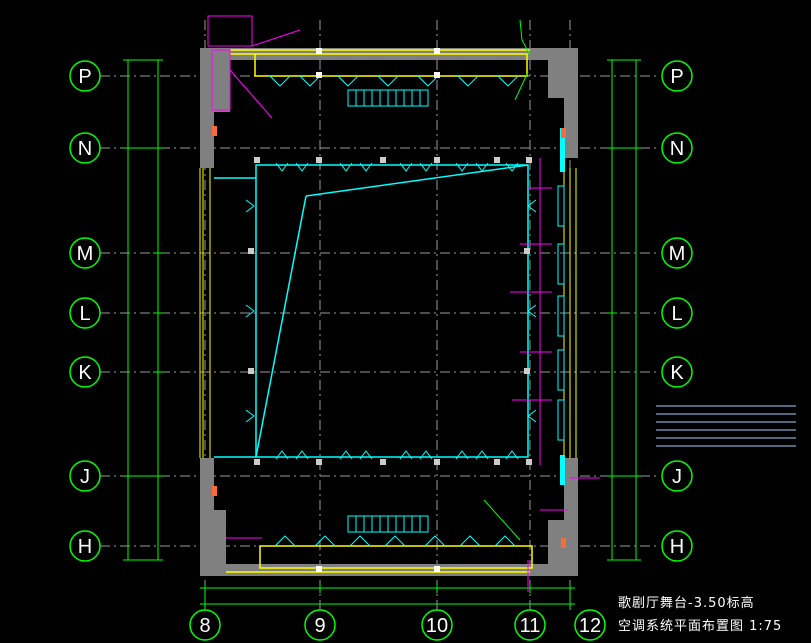 This screenshot has width=811, height=643. Describe the element at coordinates (85, 254) in the screenshot. I see `grid-bubble-left-M: M` at that location.